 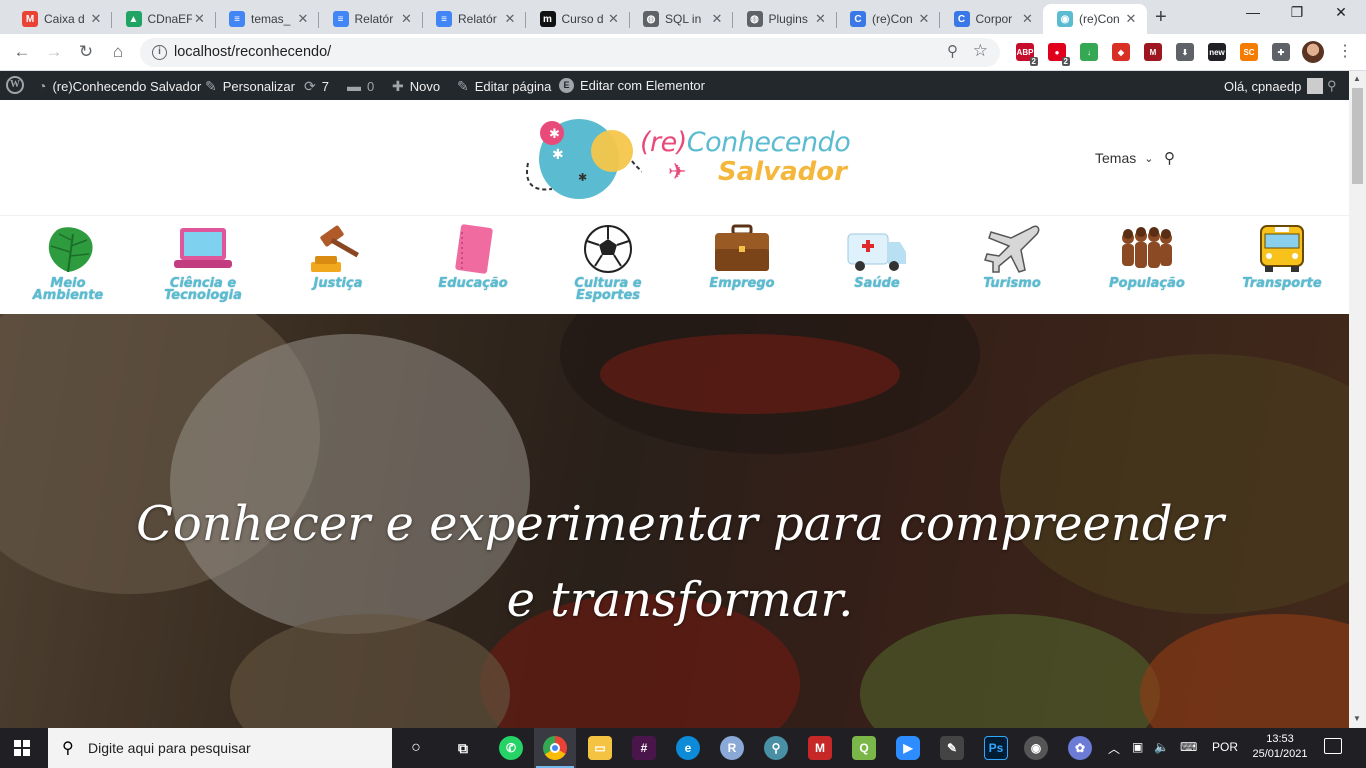 What do you see at coordinates (1313, 52) in the screenshot?
I see `profile-avatar` at bounding box center [1313, 52].